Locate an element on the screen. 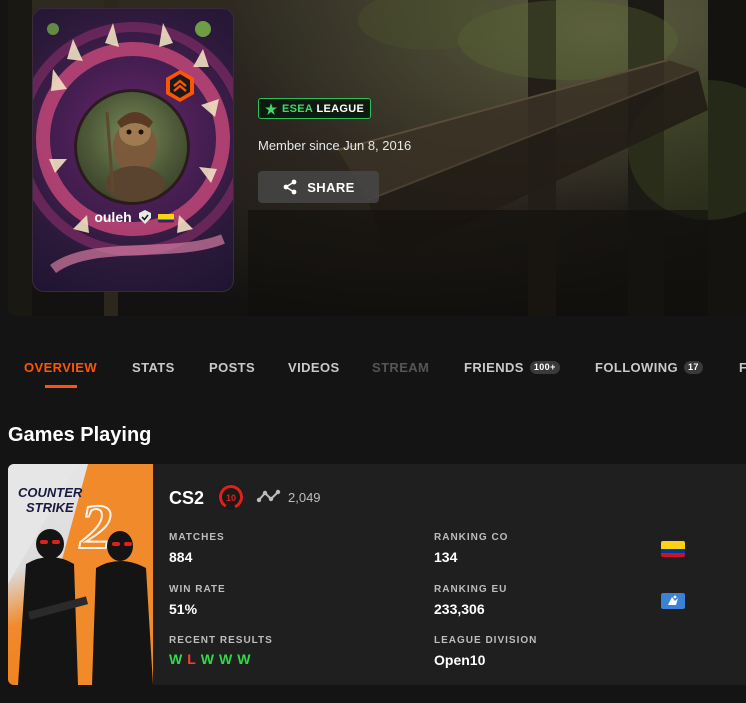  verified-shield-icon is located at coordinates (144, 217).